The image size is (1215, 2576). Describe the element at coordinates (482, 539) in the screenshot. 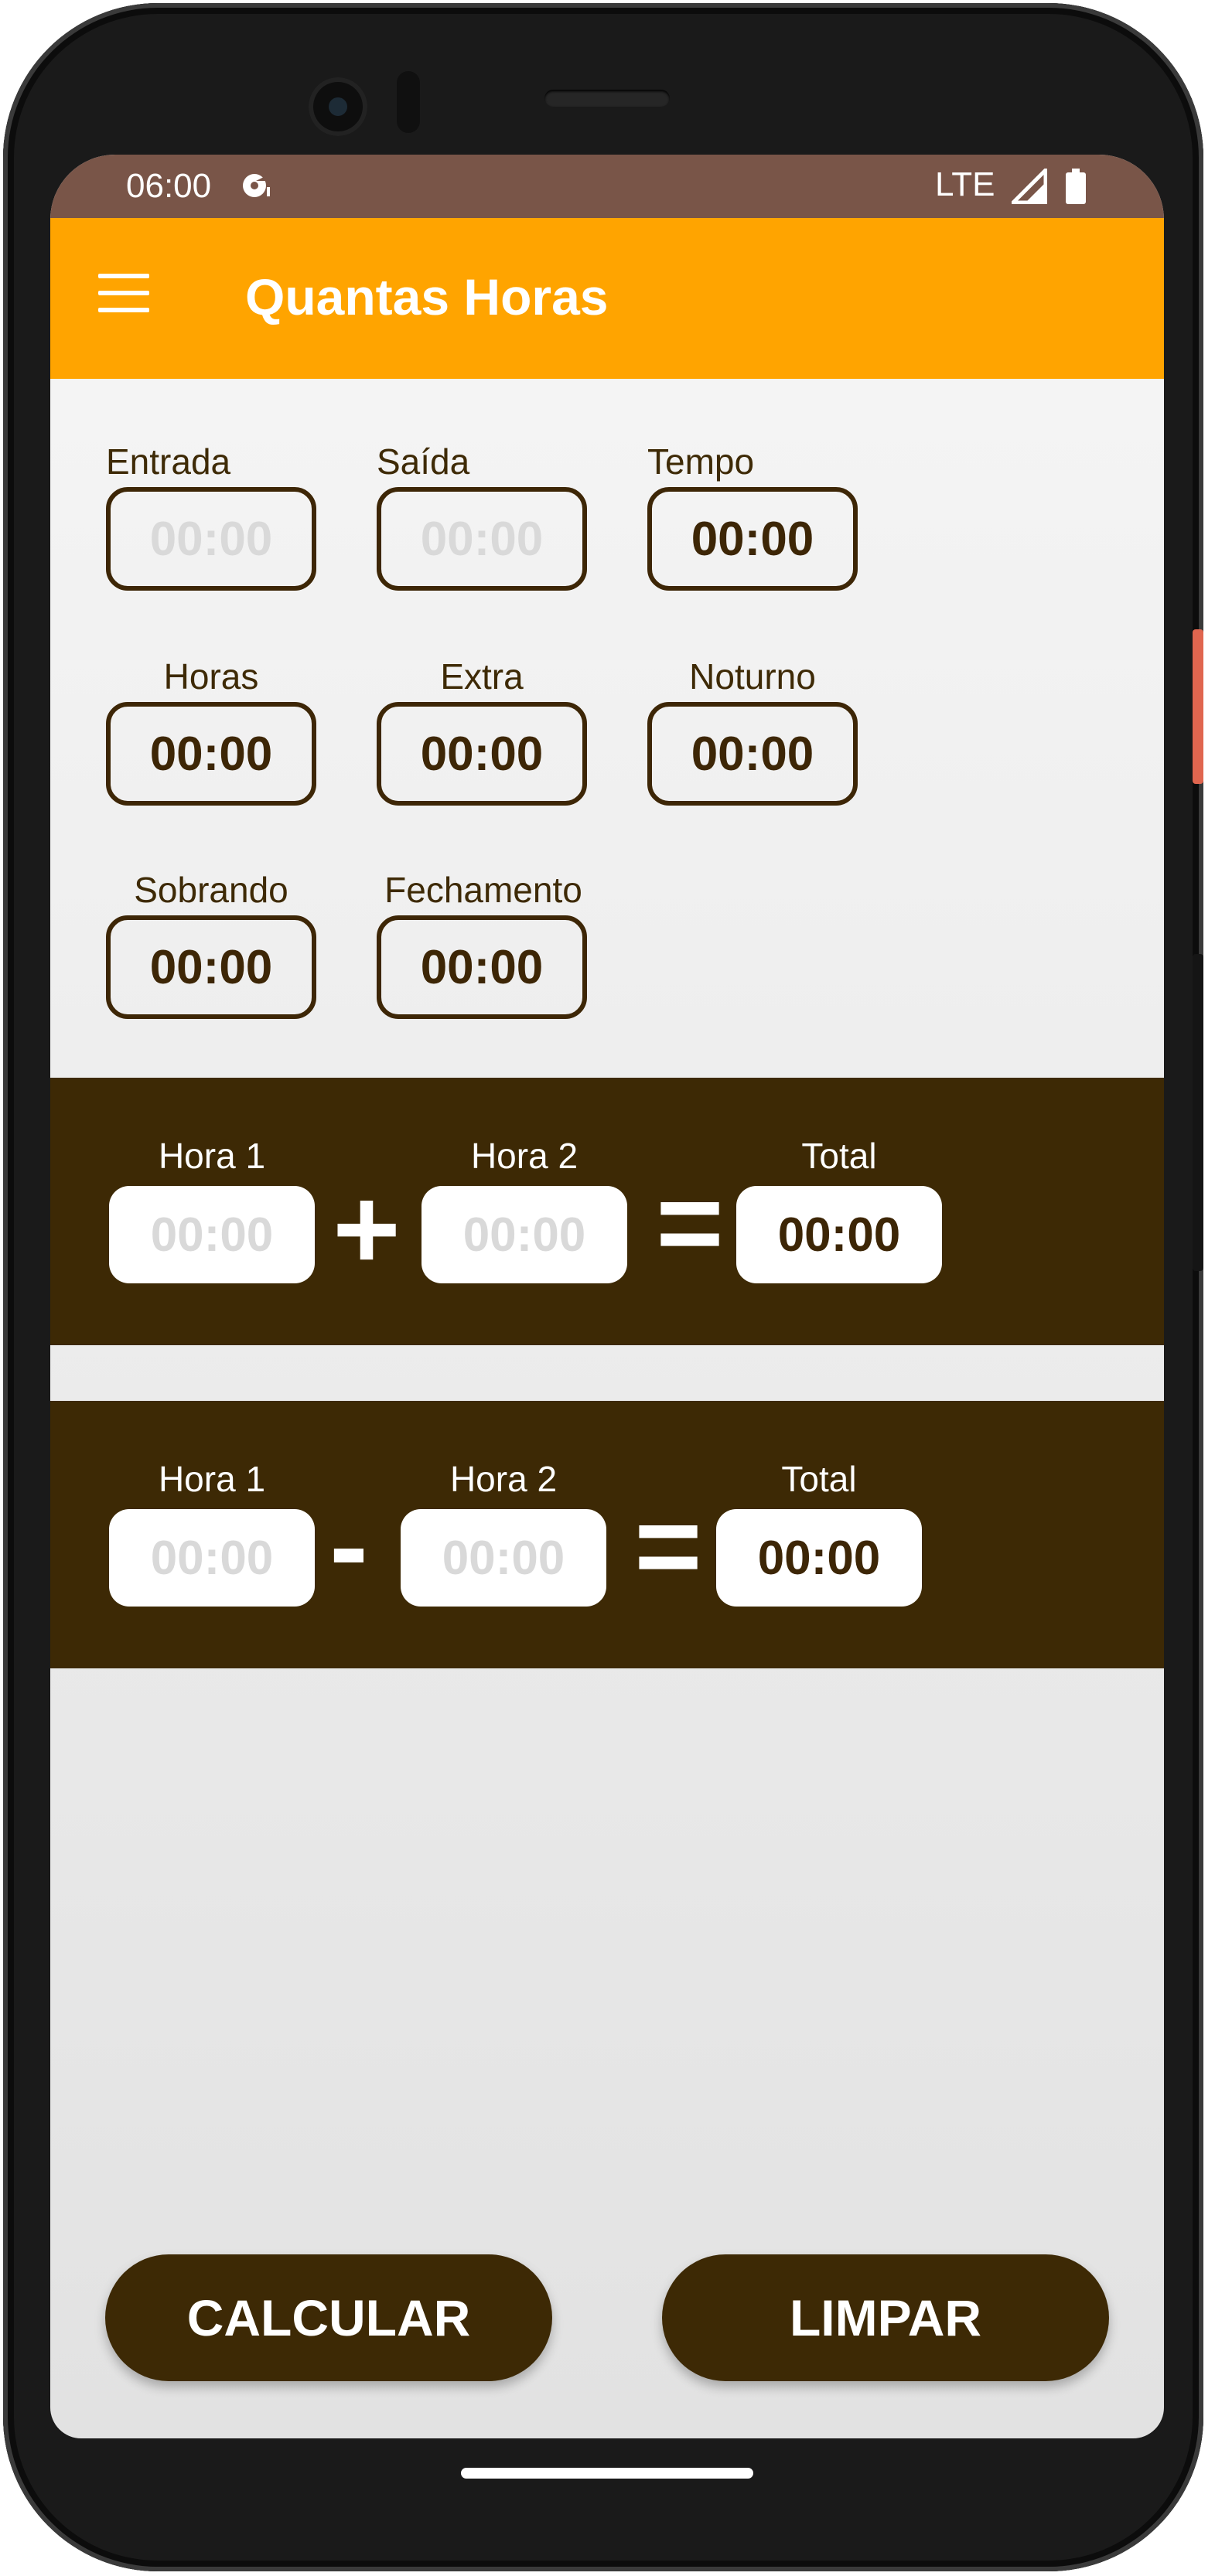

I see `saida-input: 00:00` at that location.